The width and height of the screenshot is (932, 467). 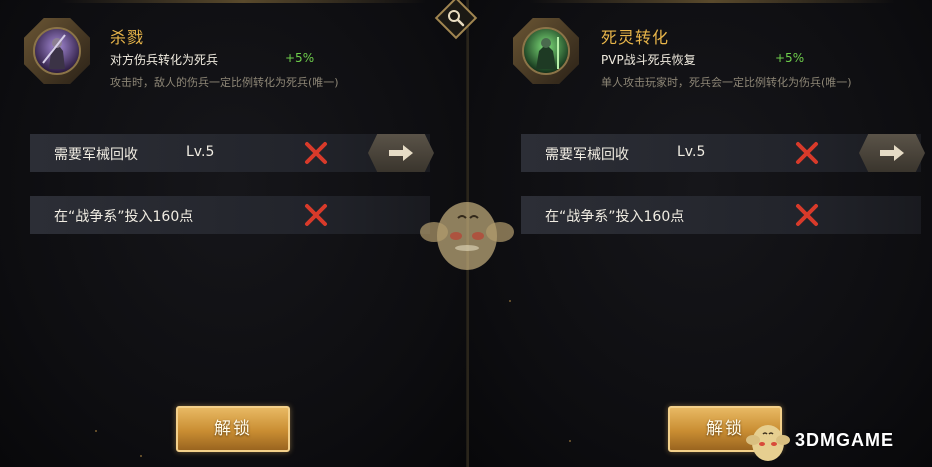 I want to click on skill-icon-undead, so click(x=546, y=51).